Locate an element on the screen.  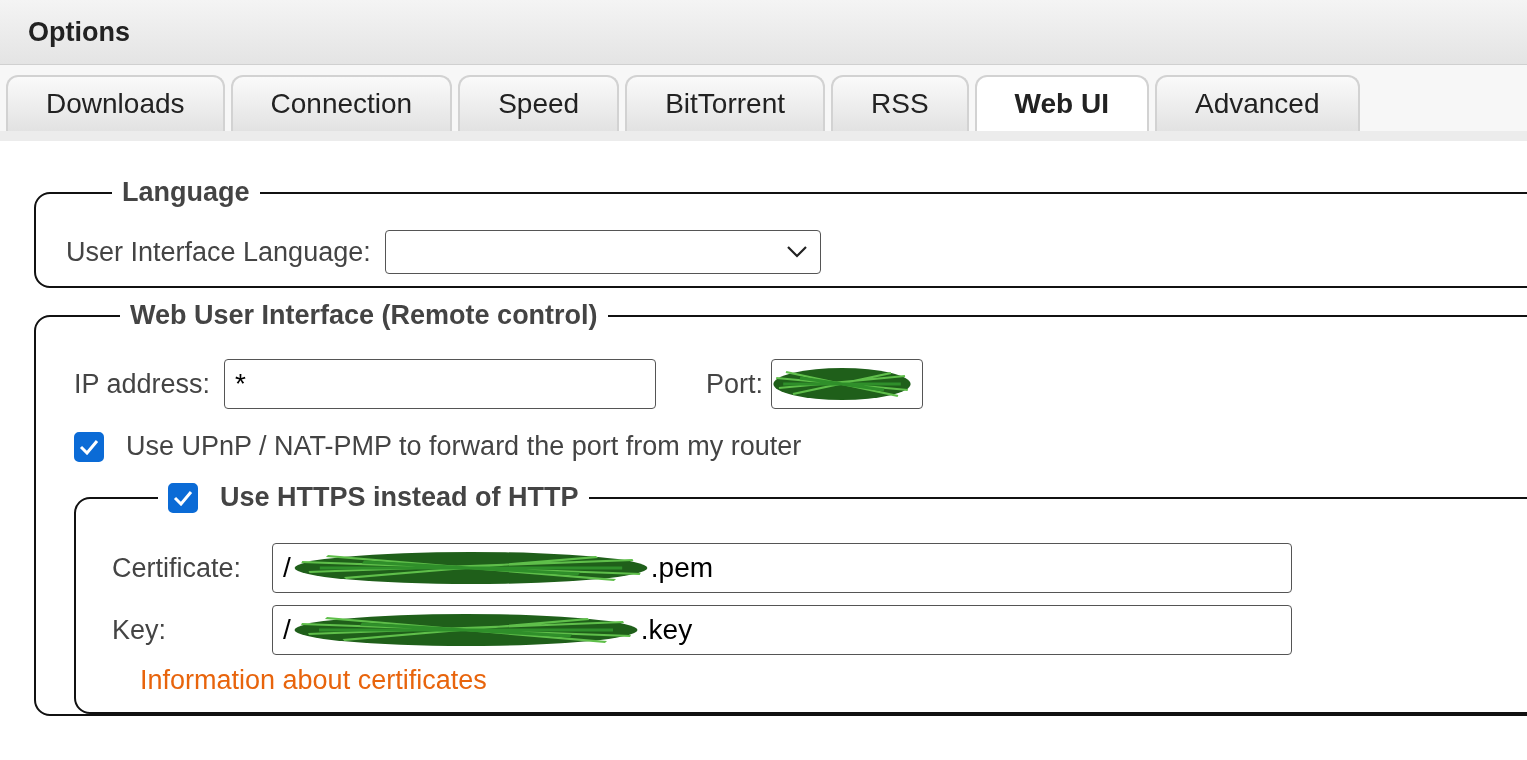
tab: Downloads is located at coordinates (115, 103).